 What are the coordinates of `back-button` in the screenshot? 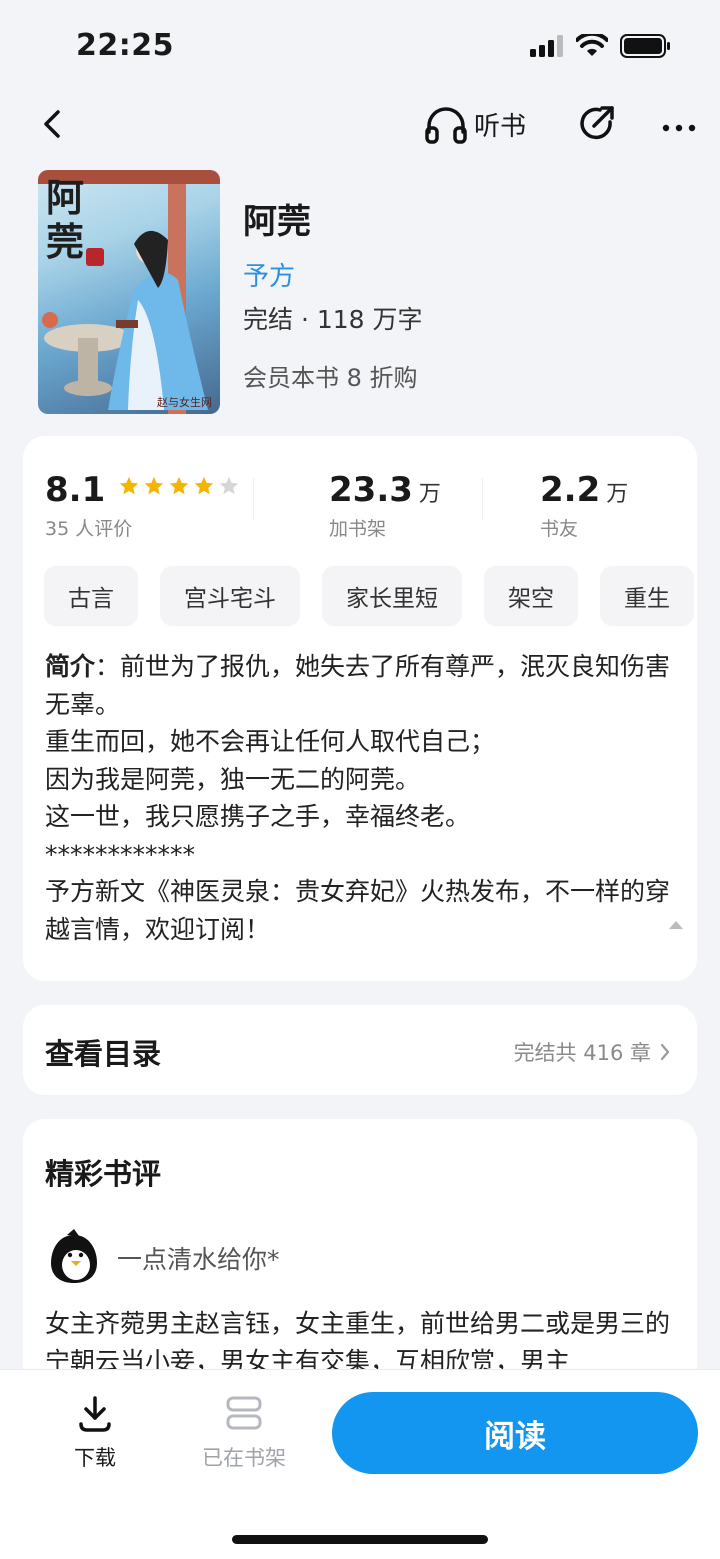 It's located at (54, 124).